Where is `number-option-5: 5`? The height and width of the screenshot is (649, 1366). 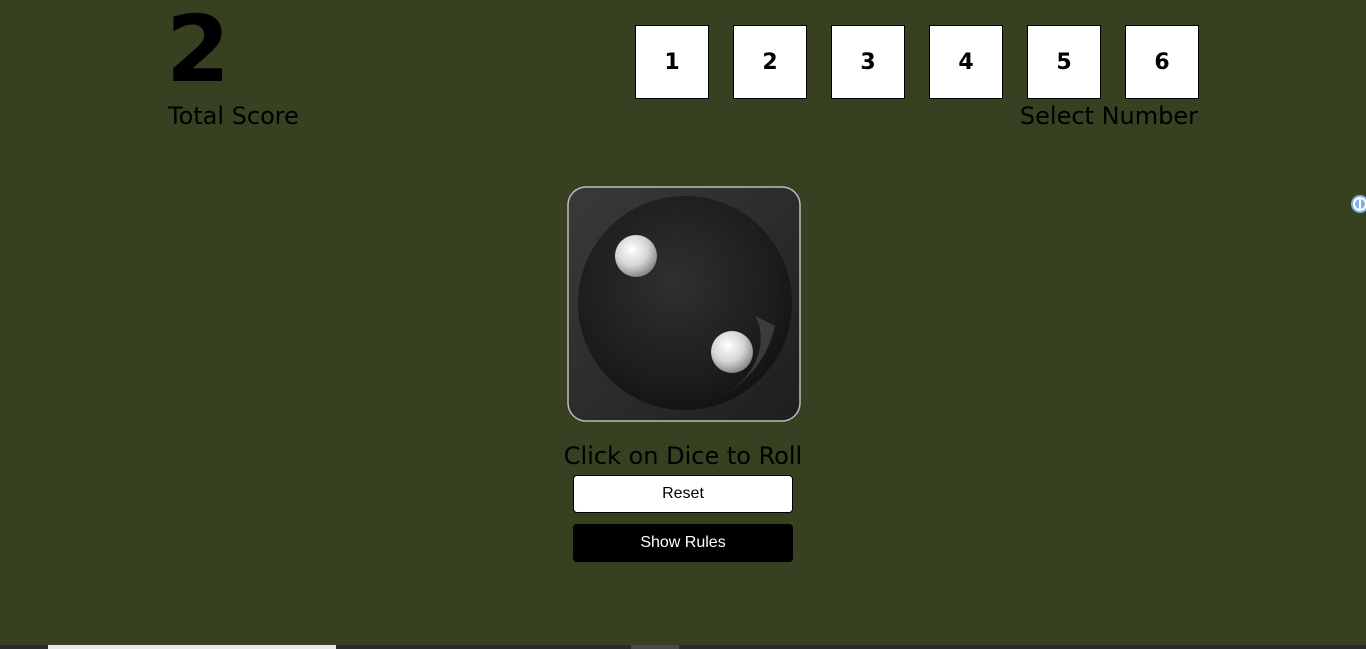 number-option-5: 5 is located at coordinates (1064, 62).